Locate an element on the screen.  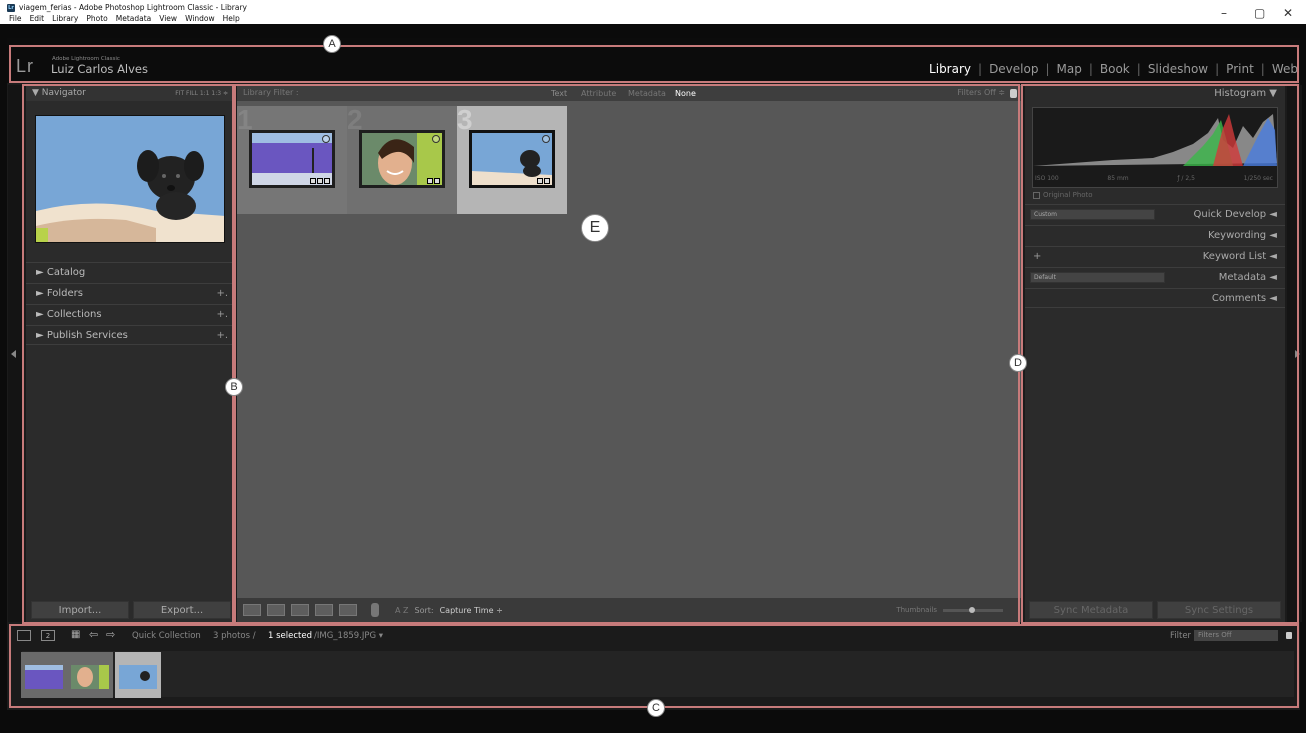
thumbnail-size-slider is located at coordinates (973, 609).